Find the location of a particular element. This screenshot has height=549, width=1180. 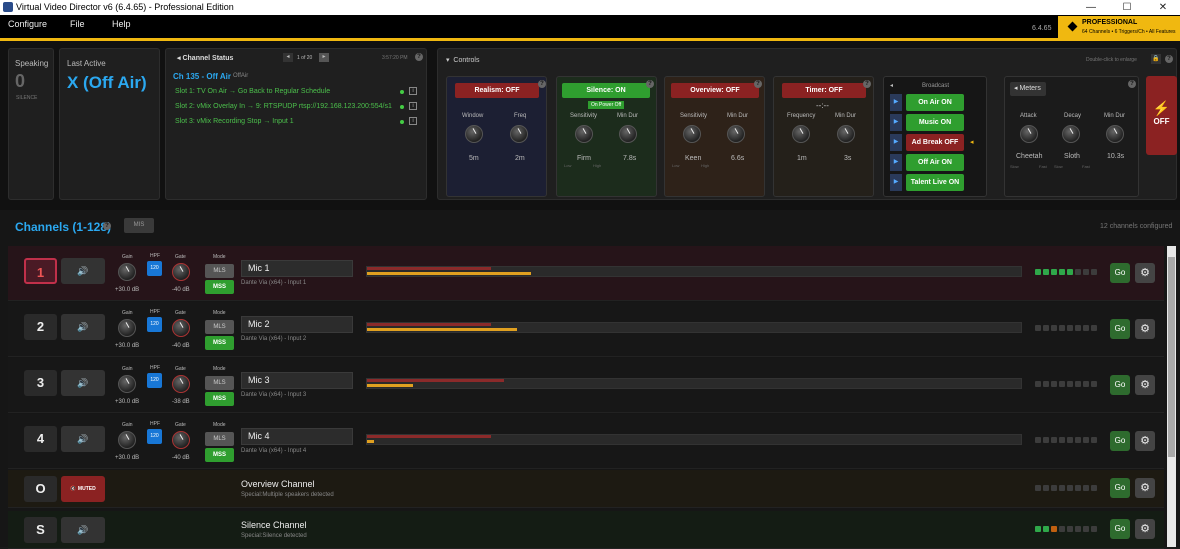

scrollbar-thumb is located at coordinates (1171, 357).